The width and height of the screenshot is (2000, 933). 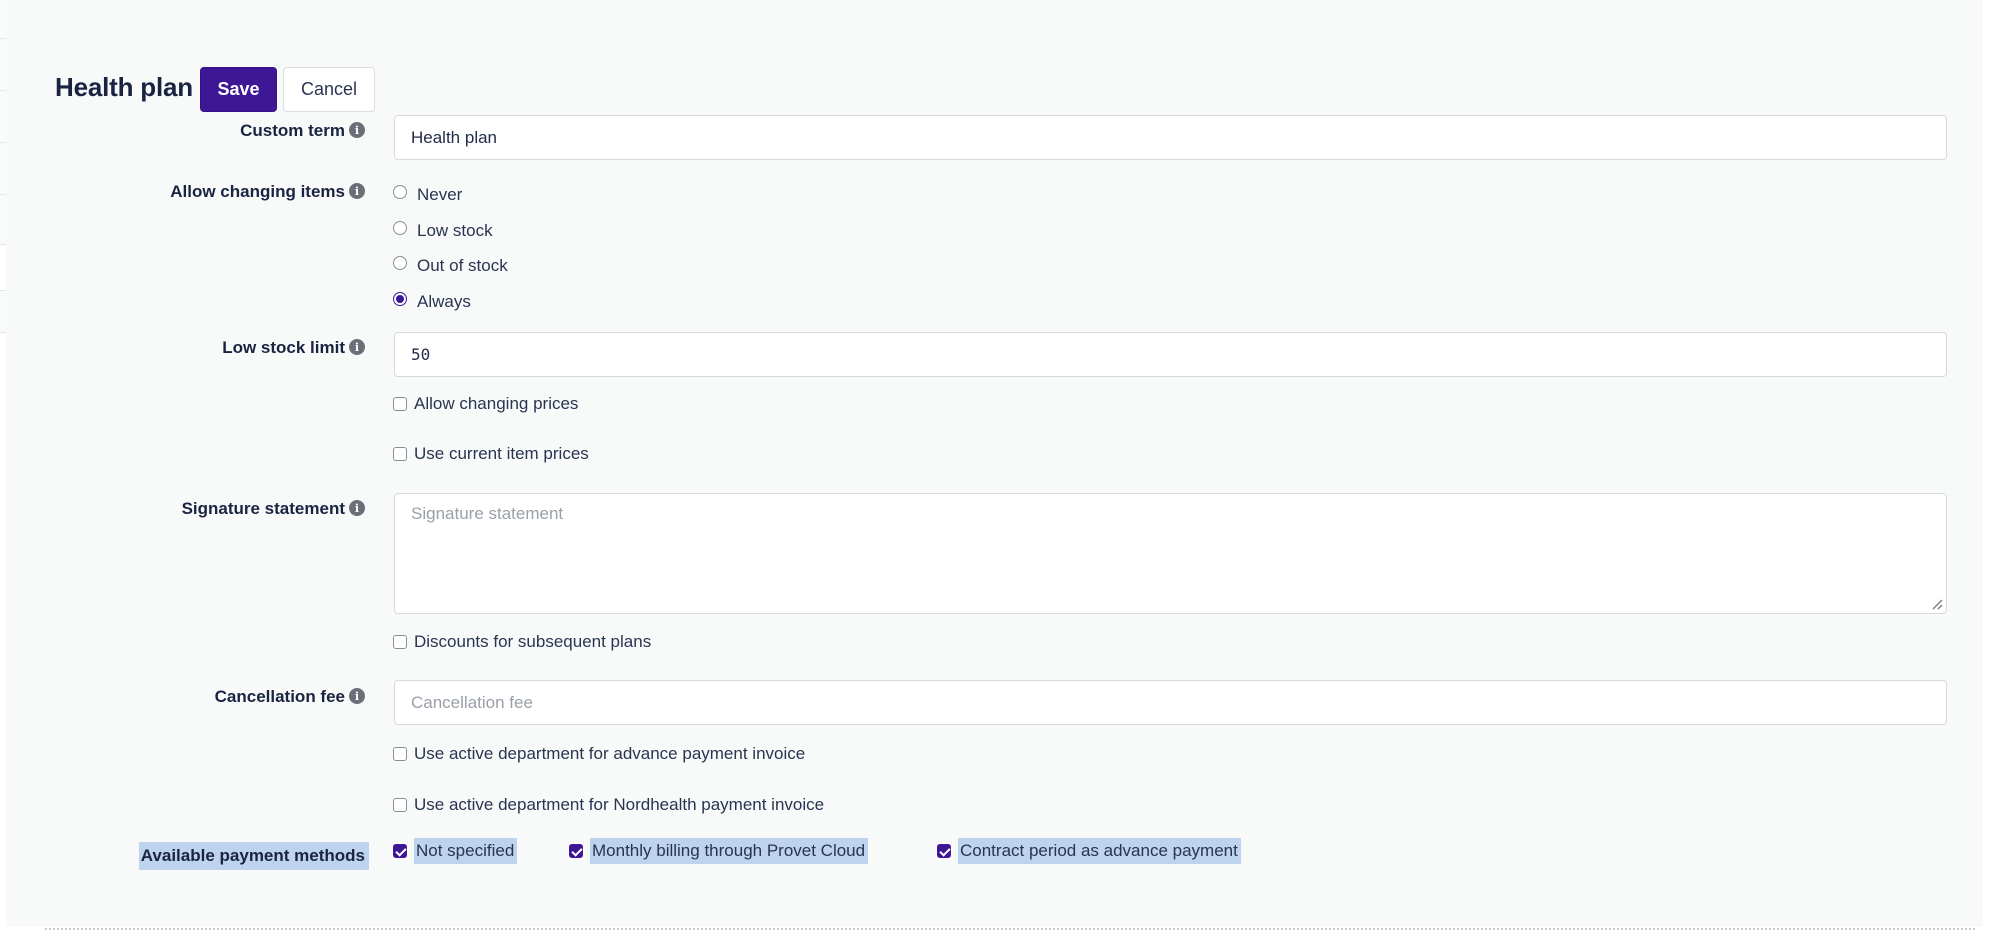 I want to click on radio-option-low-stock: Low stock, so click(x=443, y=231).